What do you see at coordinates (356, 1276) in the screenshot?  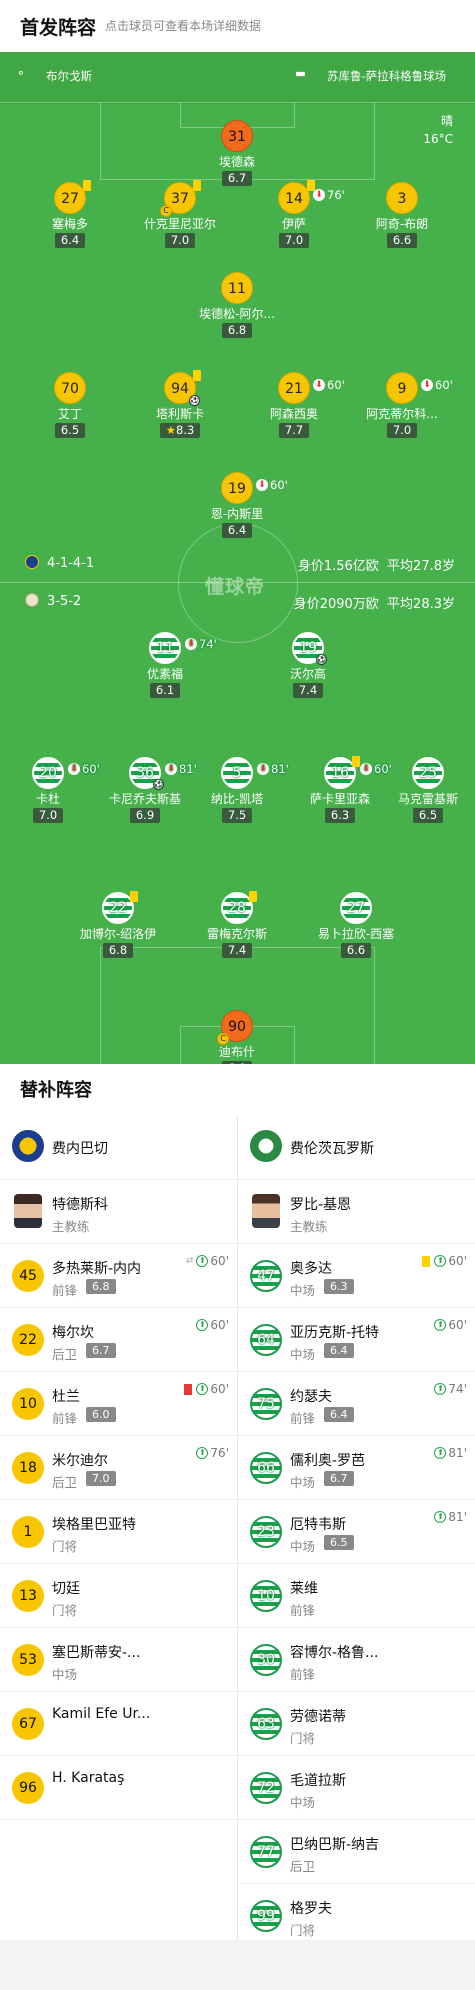 I see `away-sub-row: 47 奥多达 中场 6.3 ⬆ 60'` at bounding box center [356, 1276].